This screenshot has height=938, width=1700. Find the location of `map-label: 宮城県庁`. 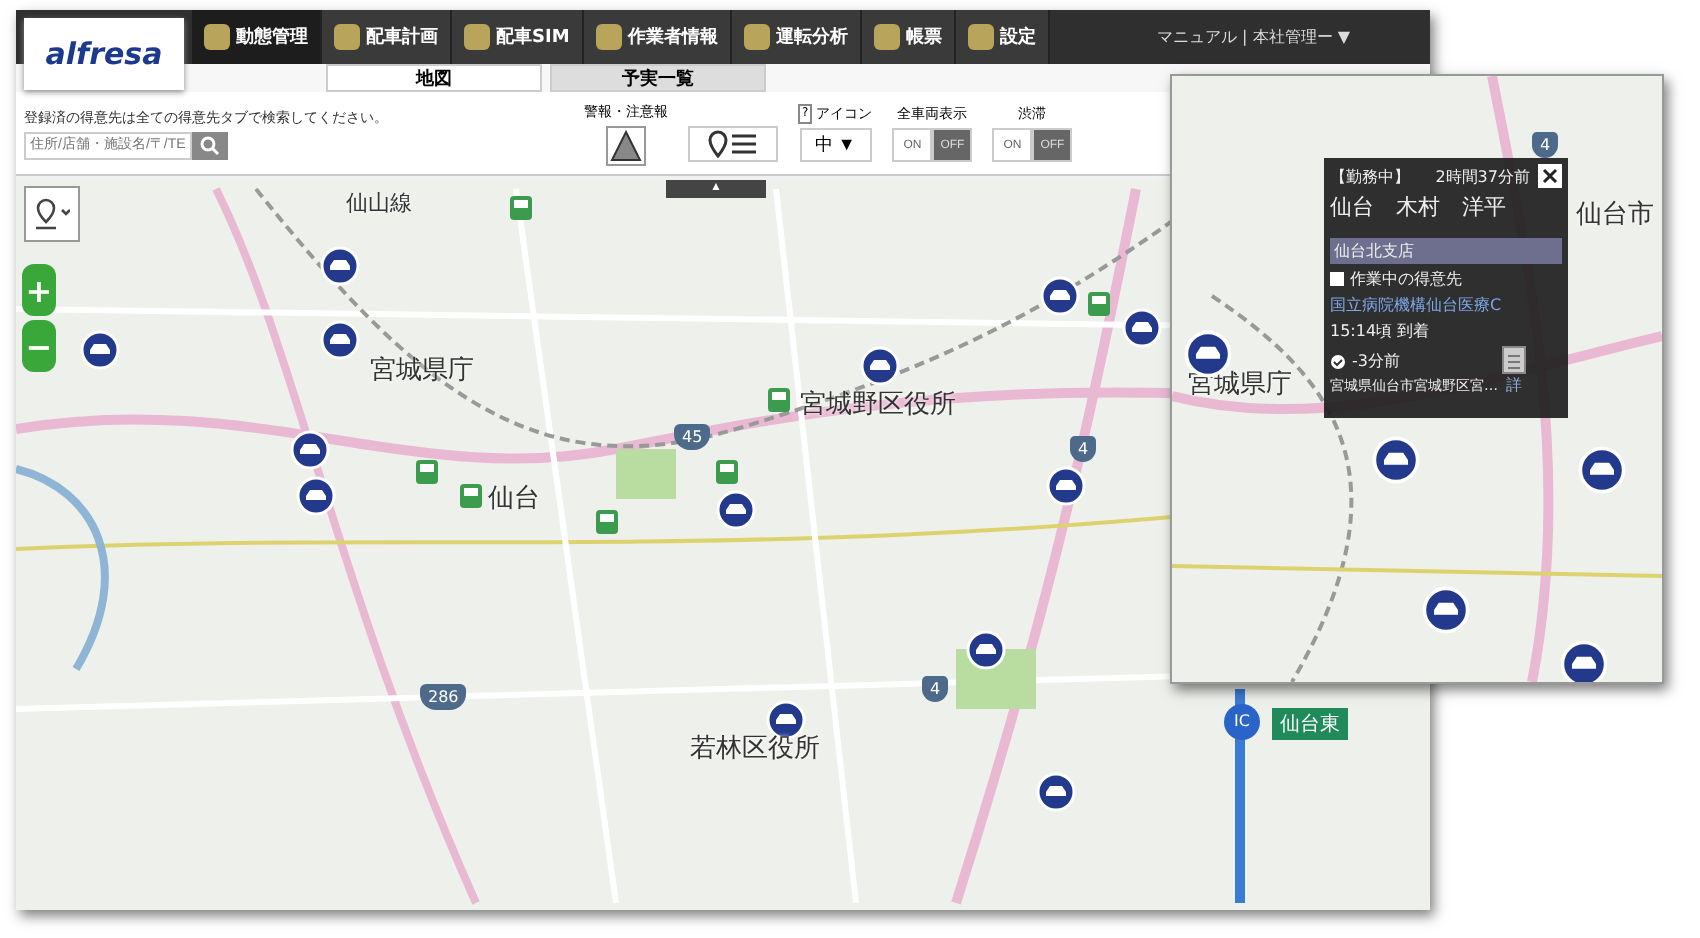

map-label: 宮城県庁 is located at coordinates (422, 371).